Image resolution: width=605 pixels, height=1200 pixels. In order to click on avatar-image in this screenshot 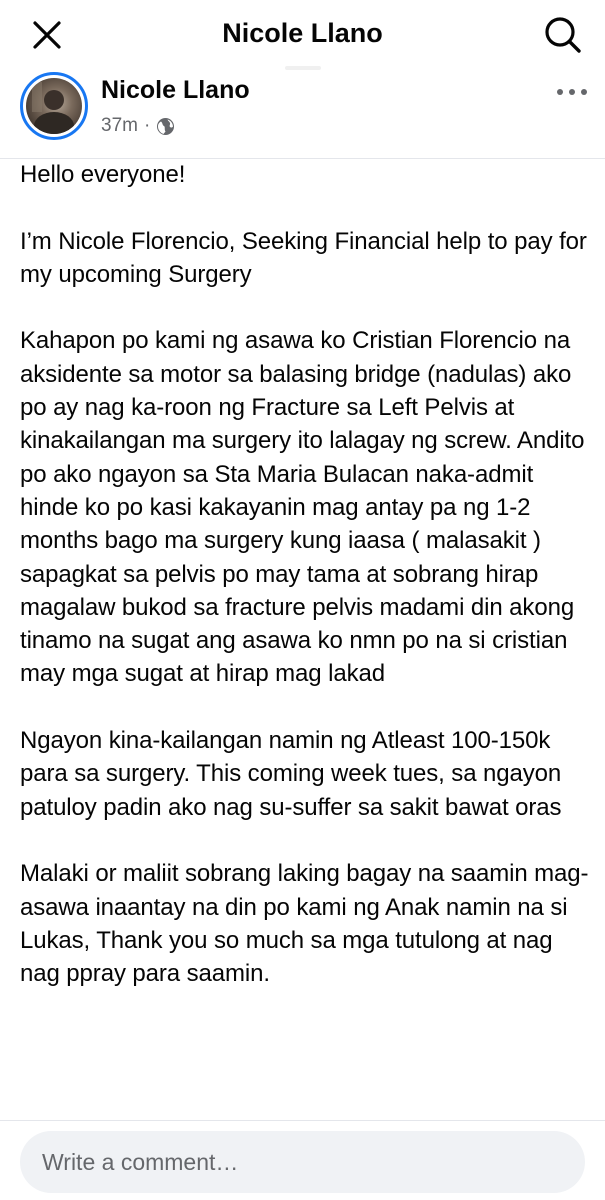, I will do `click(53, 108)`.